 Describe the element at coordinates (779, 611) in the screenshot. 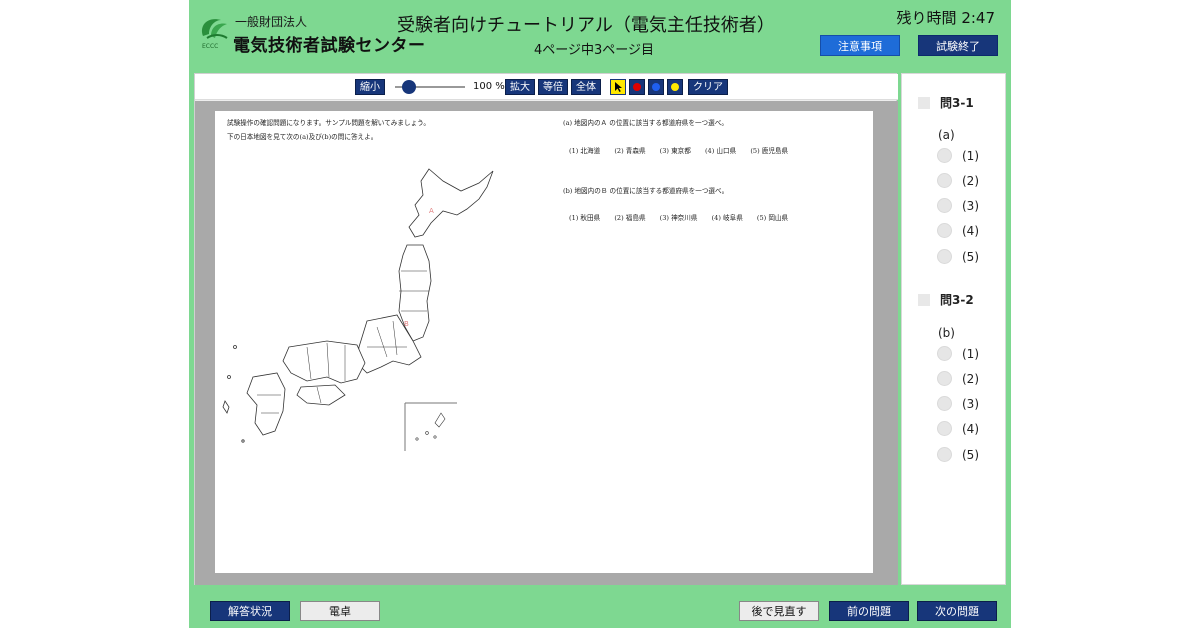

I see `review-later-button: 後で見直す` at that location.